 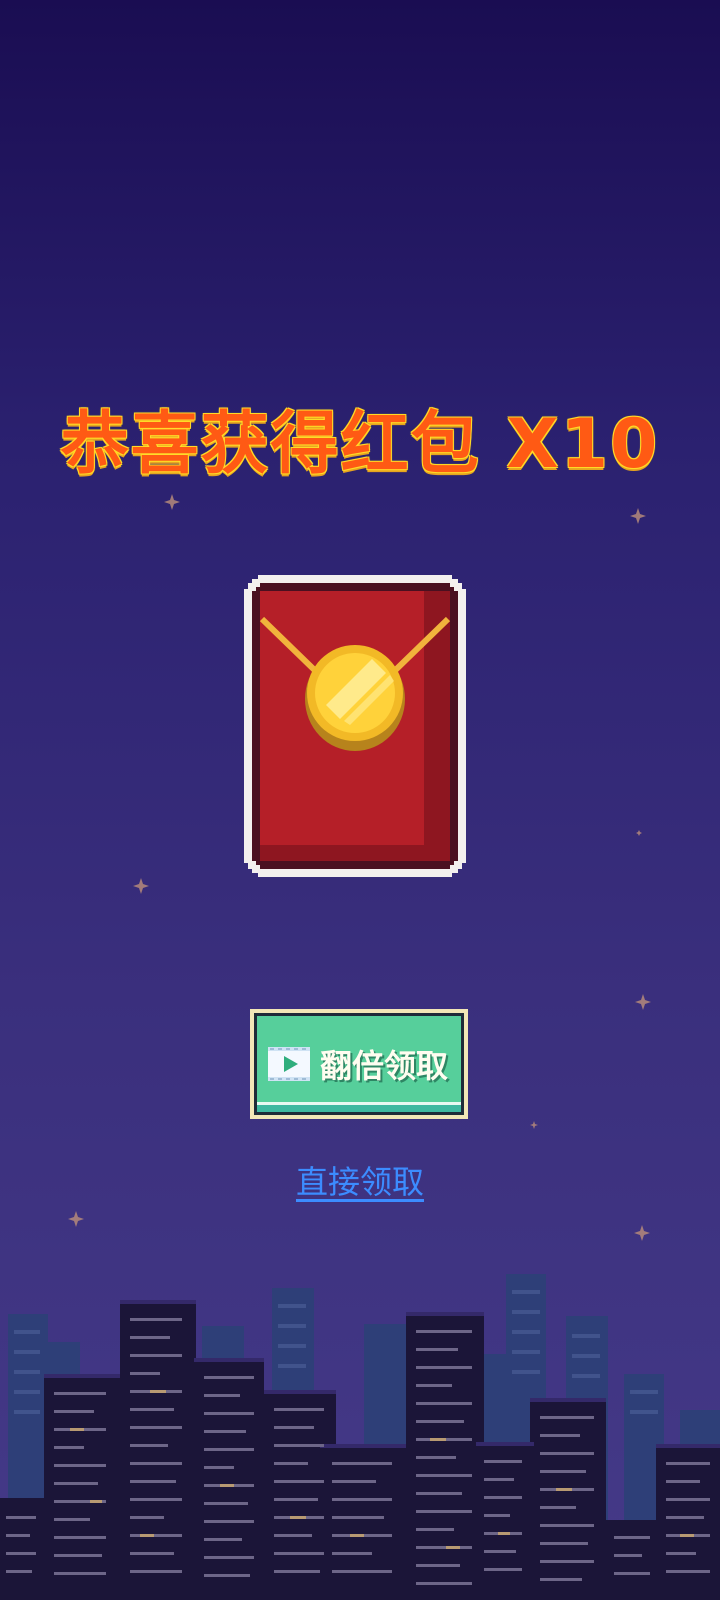 What do you see at coordinates (289, 1064) in the screenshot?
I see `video-play-icon` at bounding box center [289, 1064].